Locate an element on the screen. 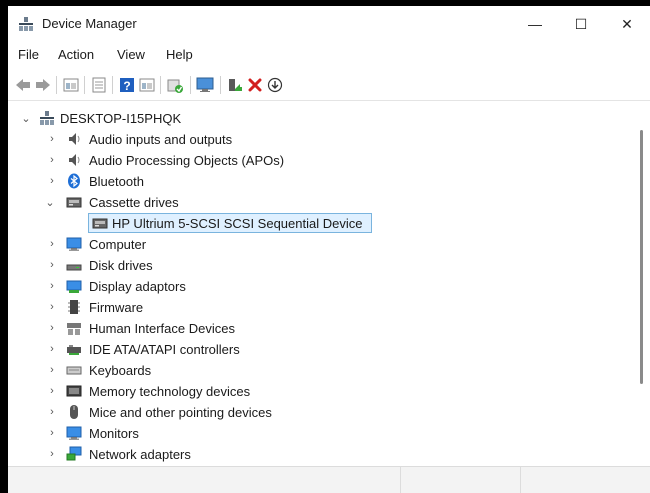 This screenshot has height=493, width=650. maximize-button: ☐ is located at coordinates (581, 24).